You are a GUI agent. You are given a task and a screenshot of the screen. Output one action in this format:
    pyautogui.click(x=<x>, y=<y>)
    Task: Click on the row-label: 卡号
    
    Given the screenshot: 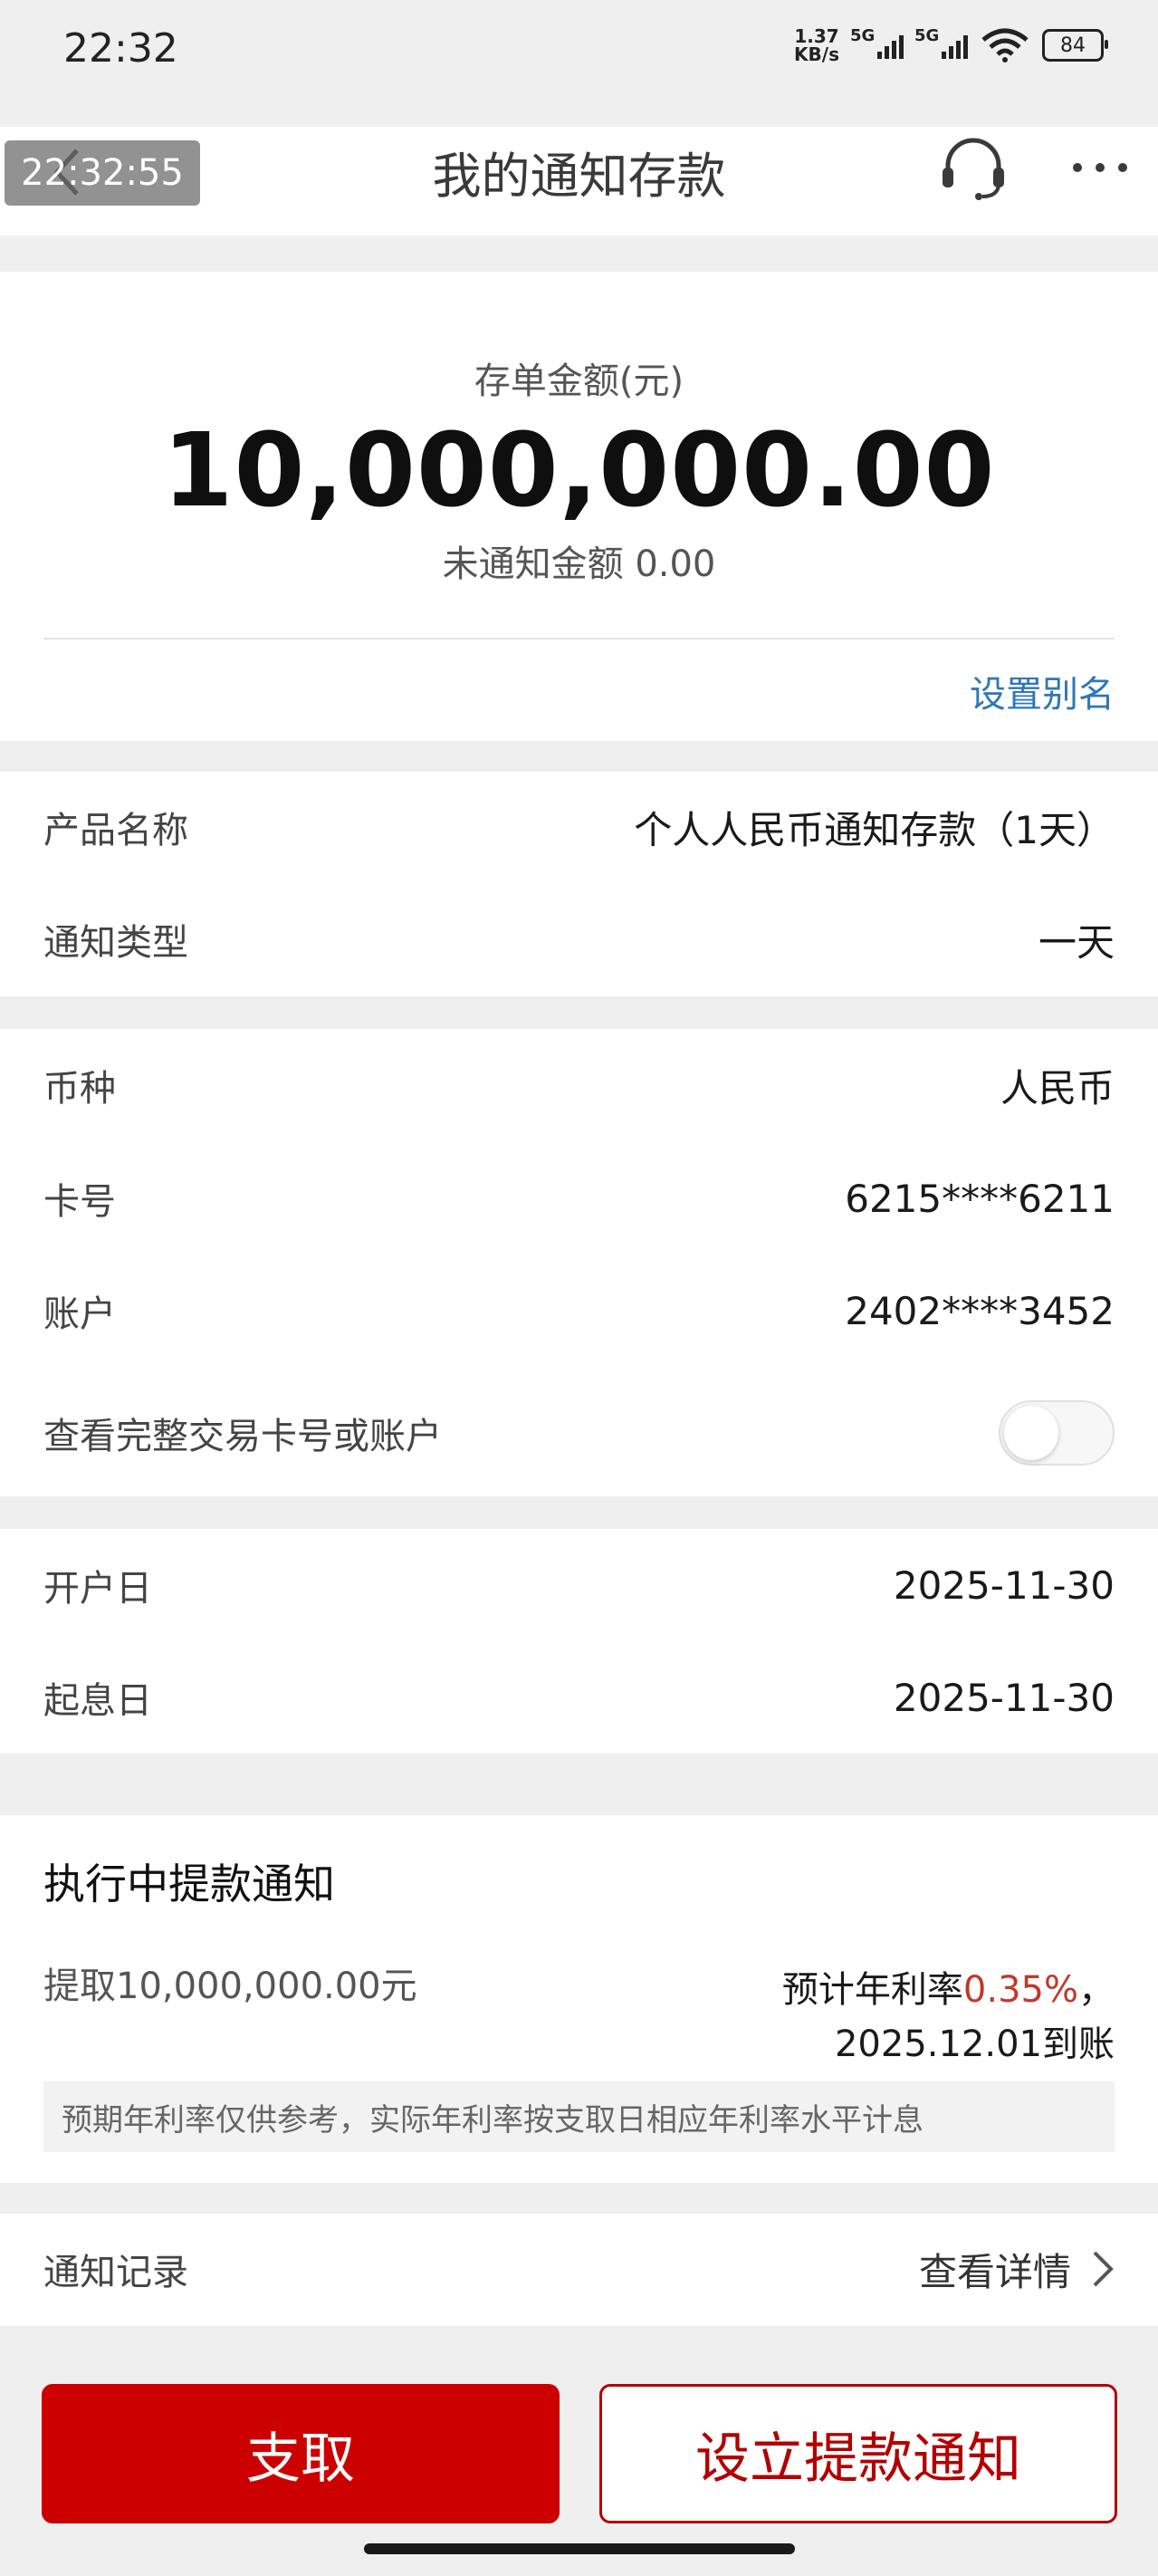 What is the action you would take?
    pyautogui.click(x=79, y=1202)
    